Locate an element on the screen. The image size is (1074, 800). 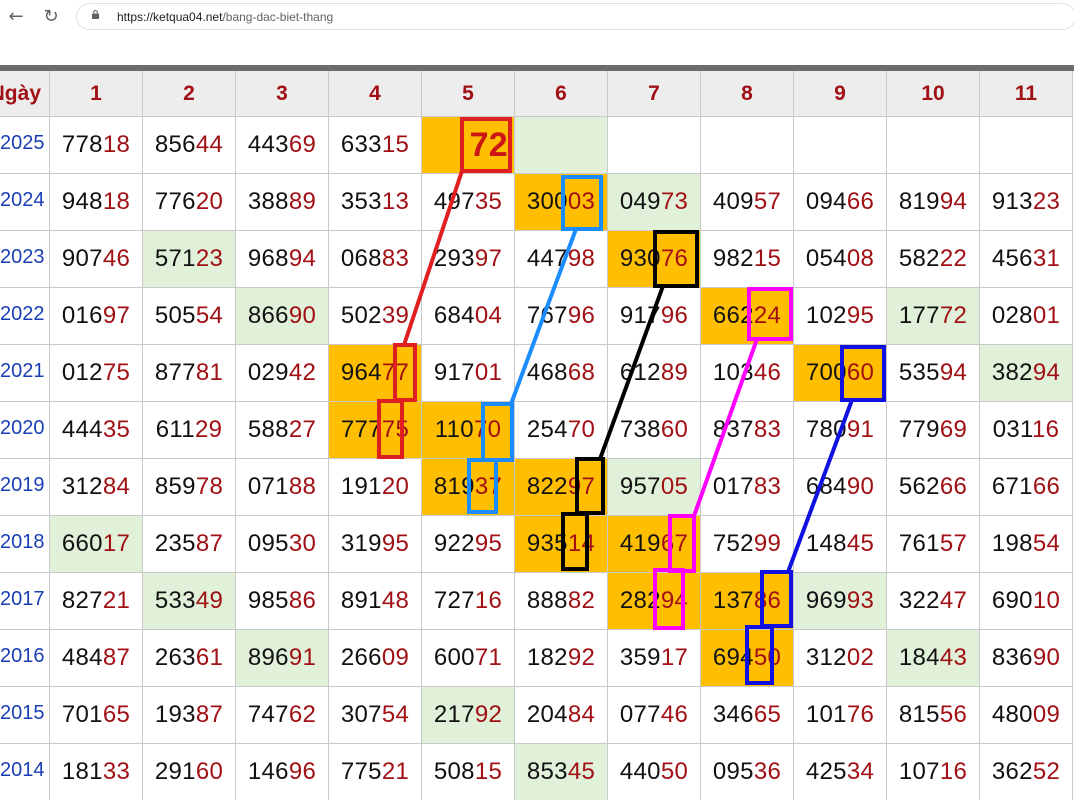
head-digits: 235 is located at coordinates (175, 543).